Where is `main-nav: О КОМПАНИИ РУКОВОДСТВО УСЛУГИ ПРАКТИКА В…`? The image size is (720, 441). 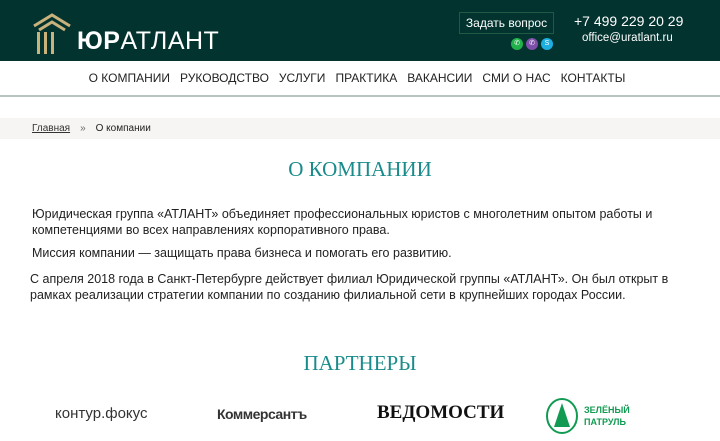
main-nav: О КОМПАНИИ РУКОВОДСТВО УСЛУГИ ПРАКТИКА В… is located at coordinates (360, 79).